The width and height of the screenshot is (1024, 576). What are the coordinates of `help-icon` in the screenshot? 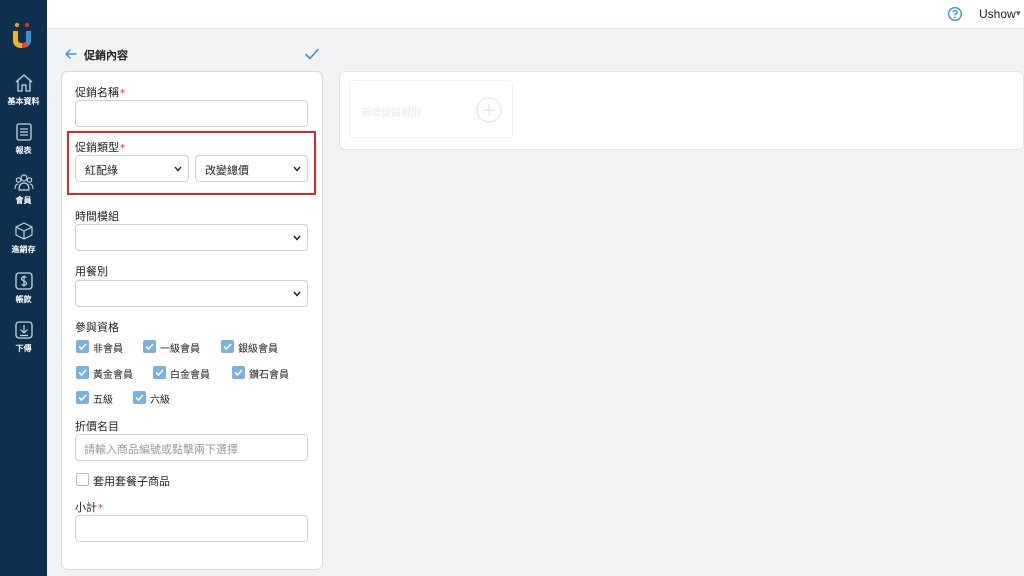 It's located at (955, 14).